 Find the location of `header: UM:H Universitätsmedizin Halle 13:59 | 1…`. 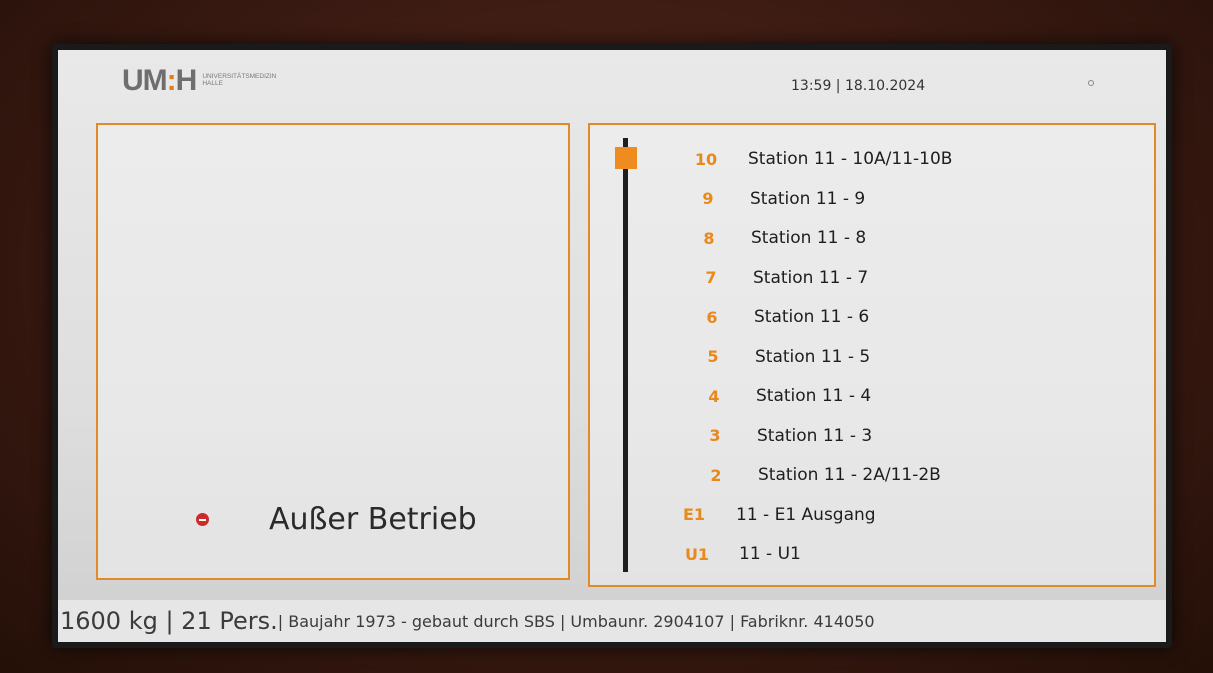

header: UM:H Universitätsmedizin Halle 13:59 | 1… is located at coordinates (612, 86).